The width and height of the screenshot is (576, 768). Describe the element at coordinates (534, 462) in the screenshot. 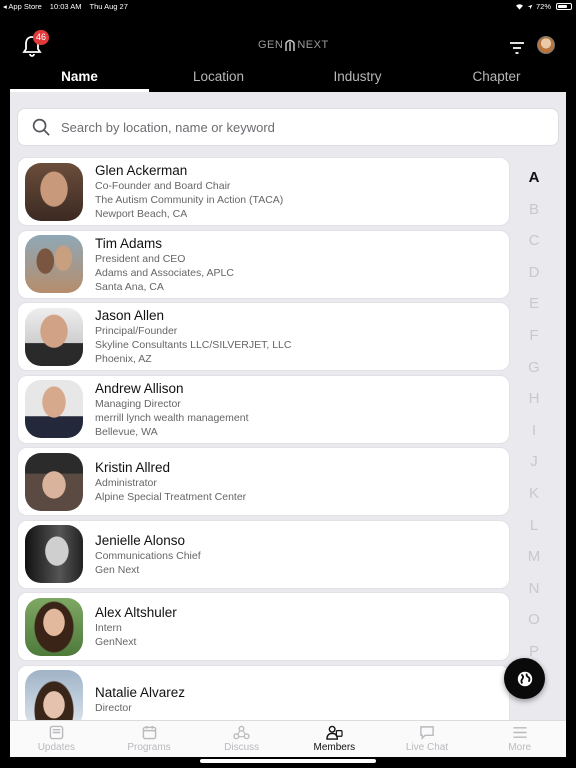

I see `index-letter: J` at that location.